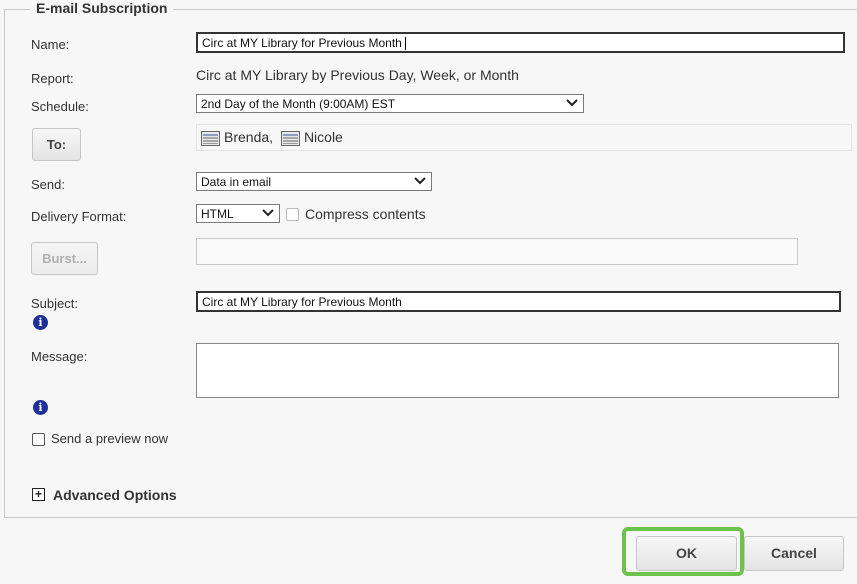 The width and height of the screenshot is (857, 584). What do you see at coordinates (292, 214) in the screenshot?
I see `compress-contents-checkbox` at bounding box center [292, 214].